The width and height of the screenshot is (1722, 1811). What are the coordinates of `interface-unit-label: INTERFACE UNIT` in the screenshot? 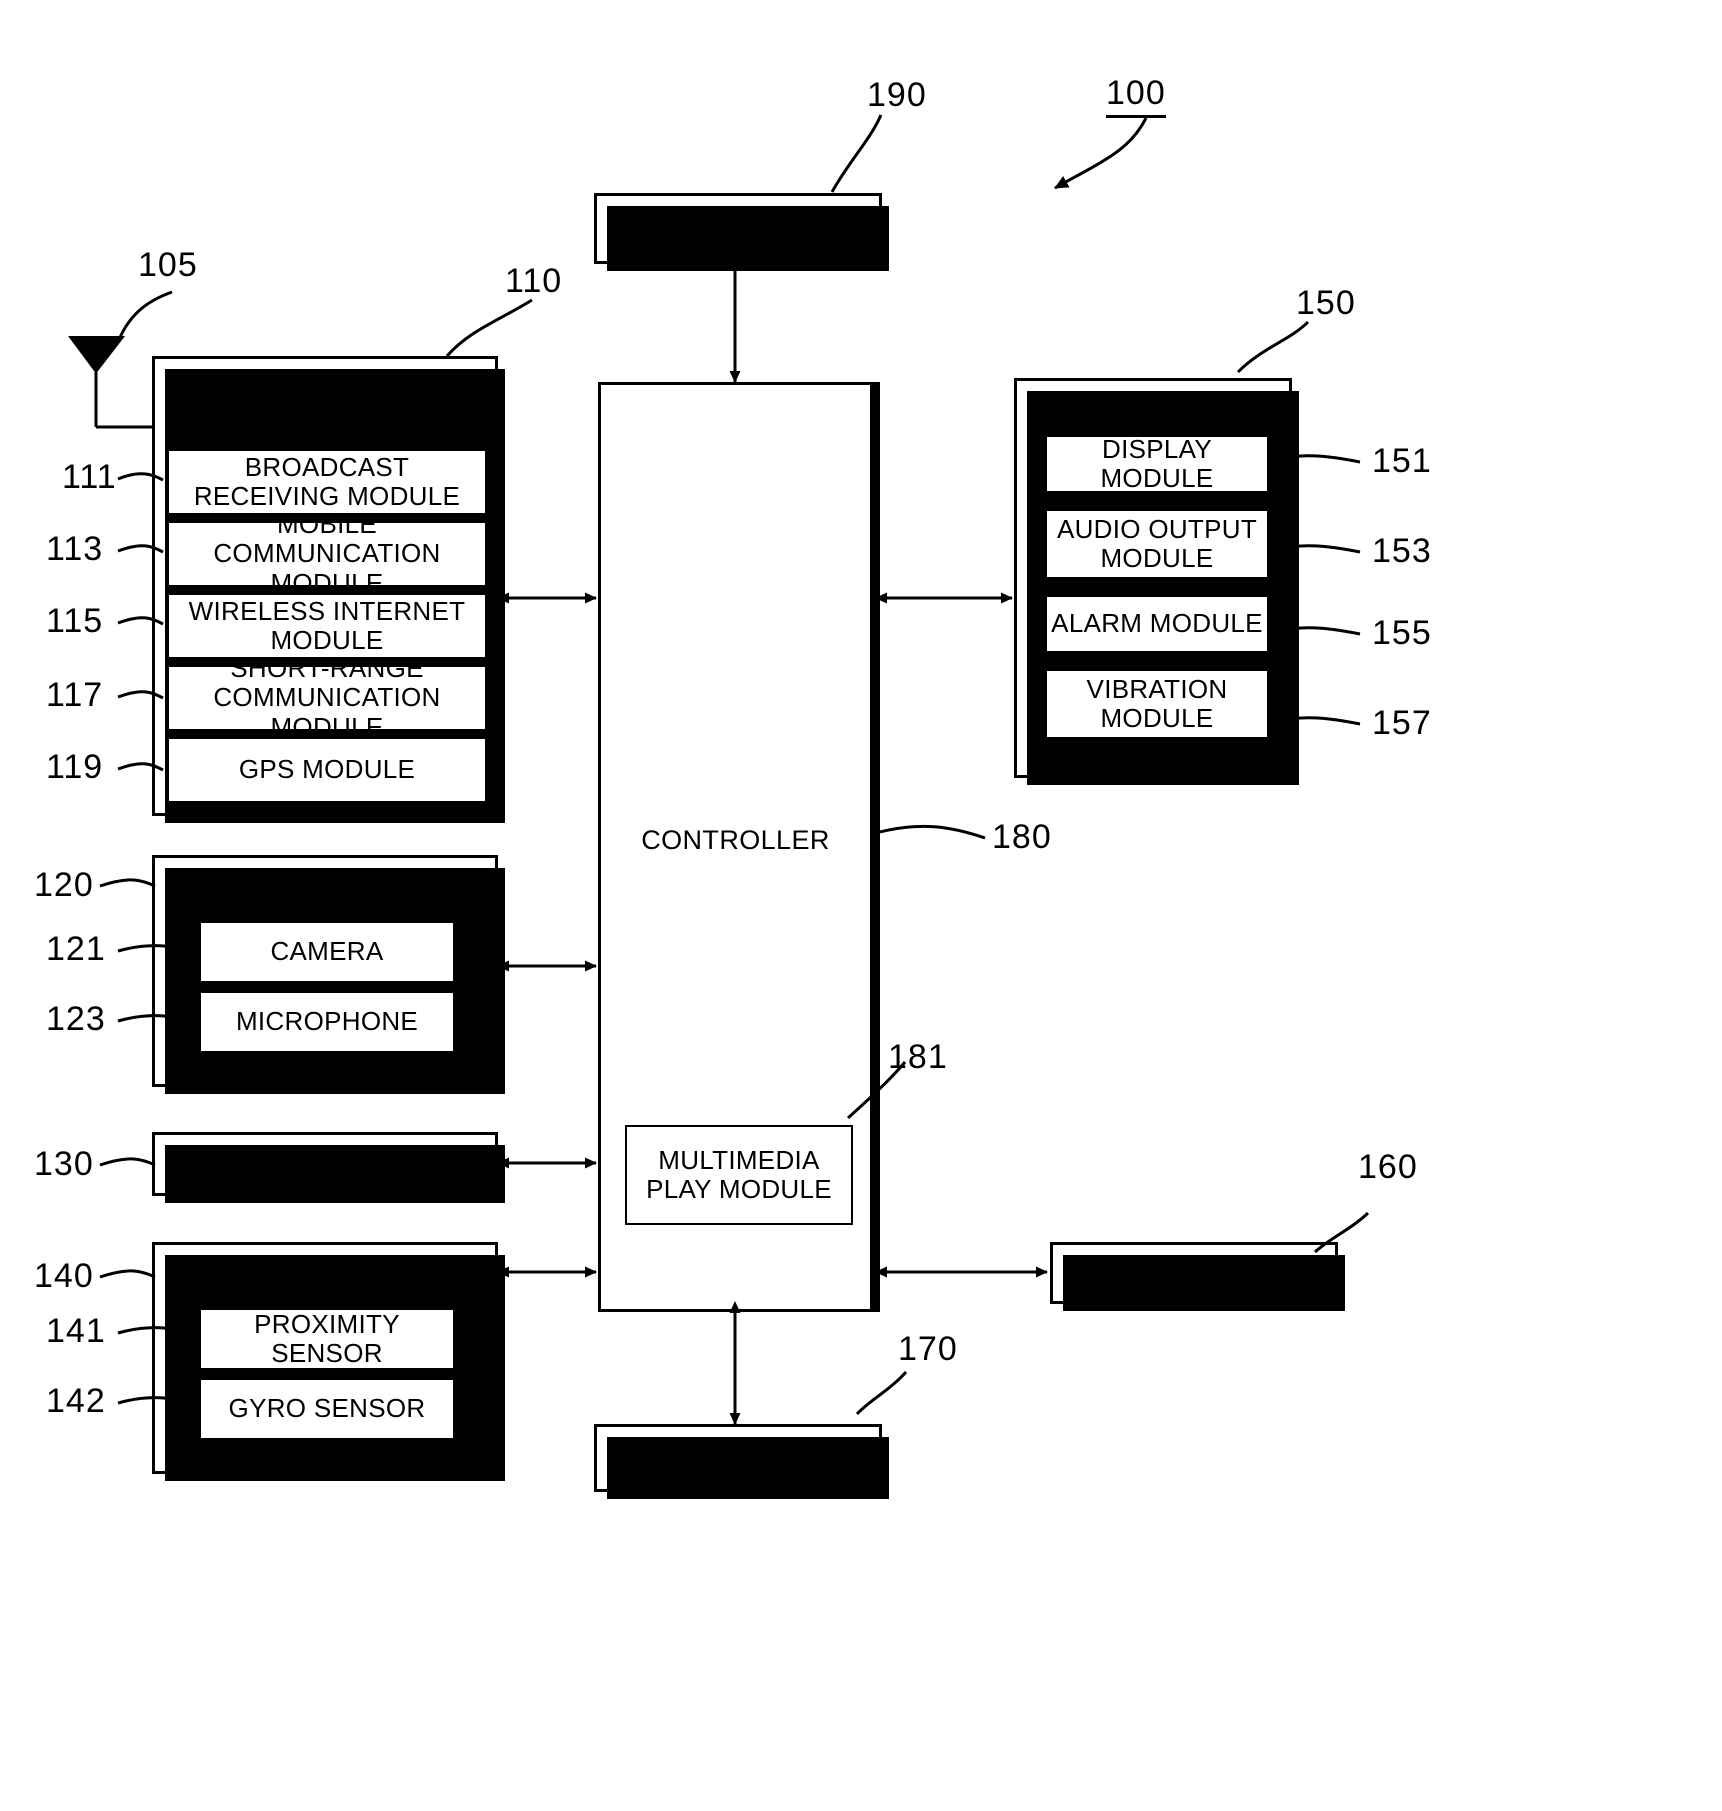 It's located at (738, 1459).